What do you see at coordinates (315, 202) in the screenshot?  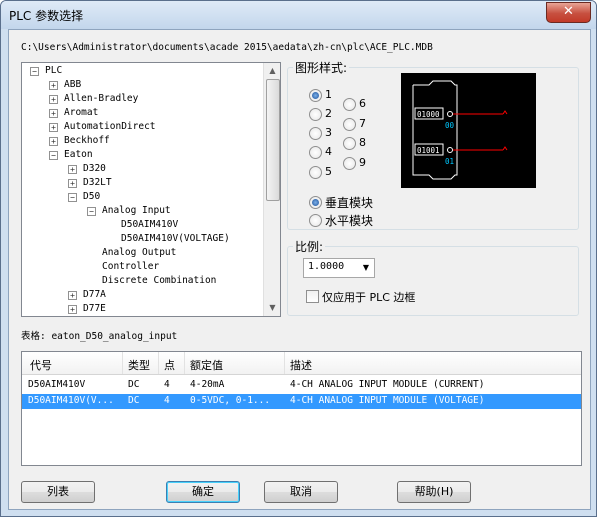 I see `vertical-module-radio` at bounding box center [315, 202].